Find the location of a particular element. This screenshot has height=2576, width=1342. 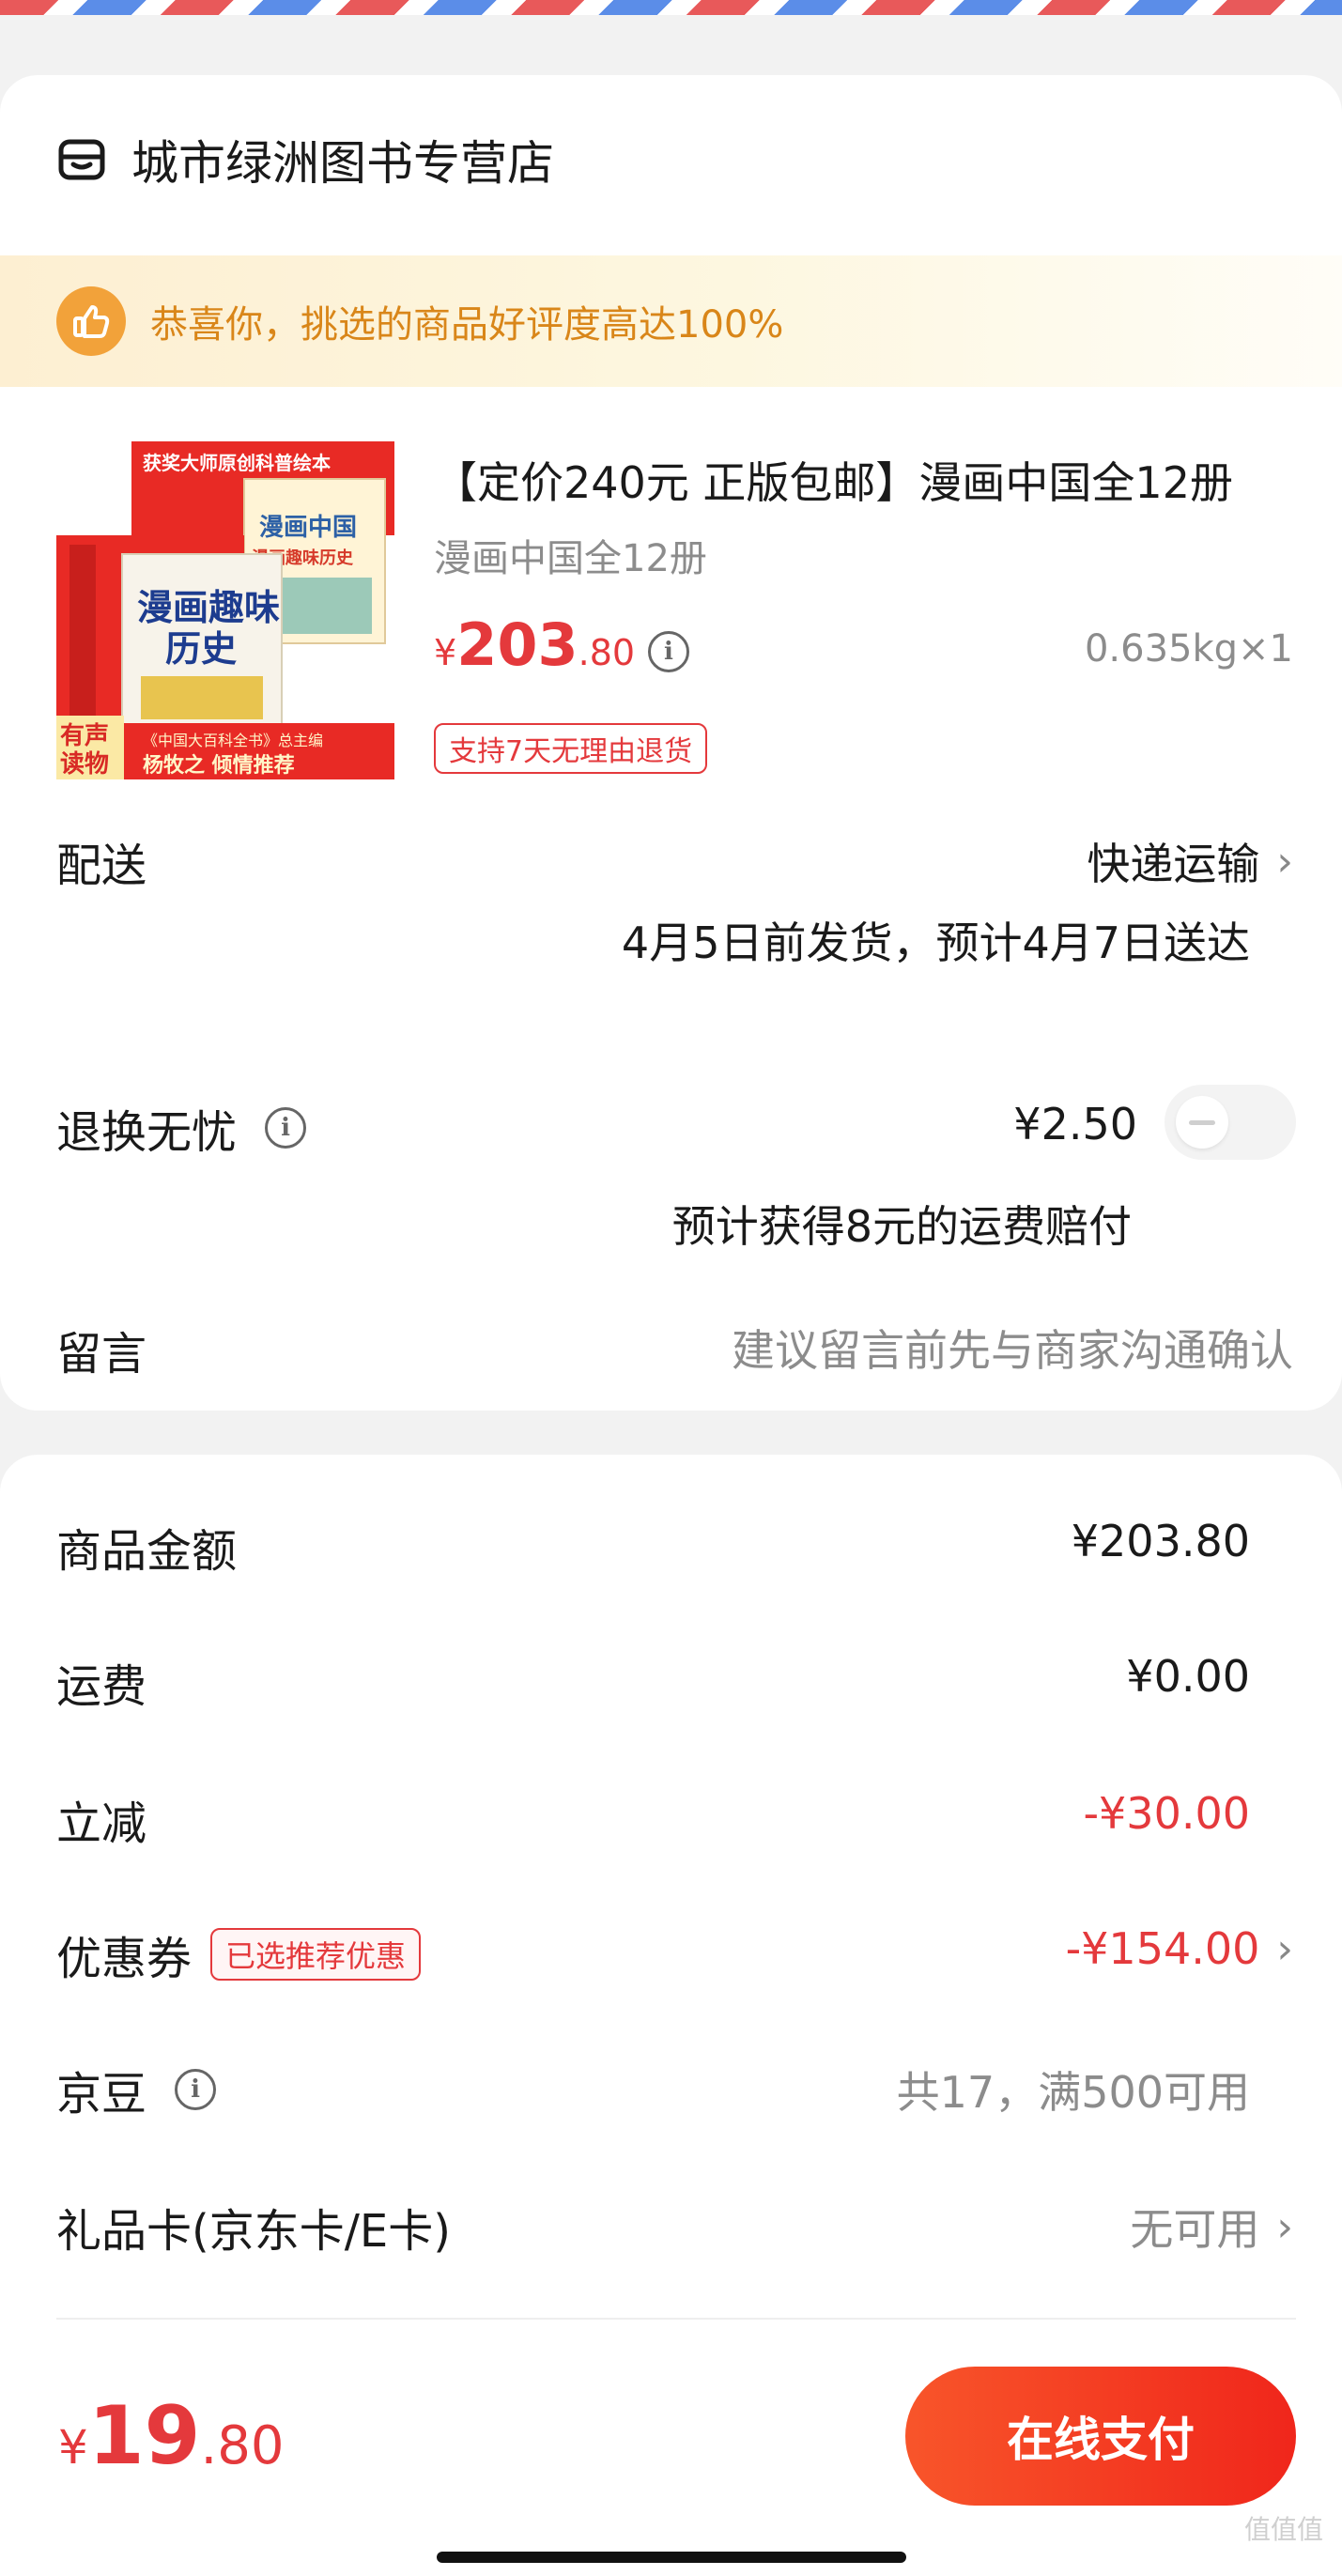

delivery-method: 快递运输 › is located at coordinates (1190, 861).